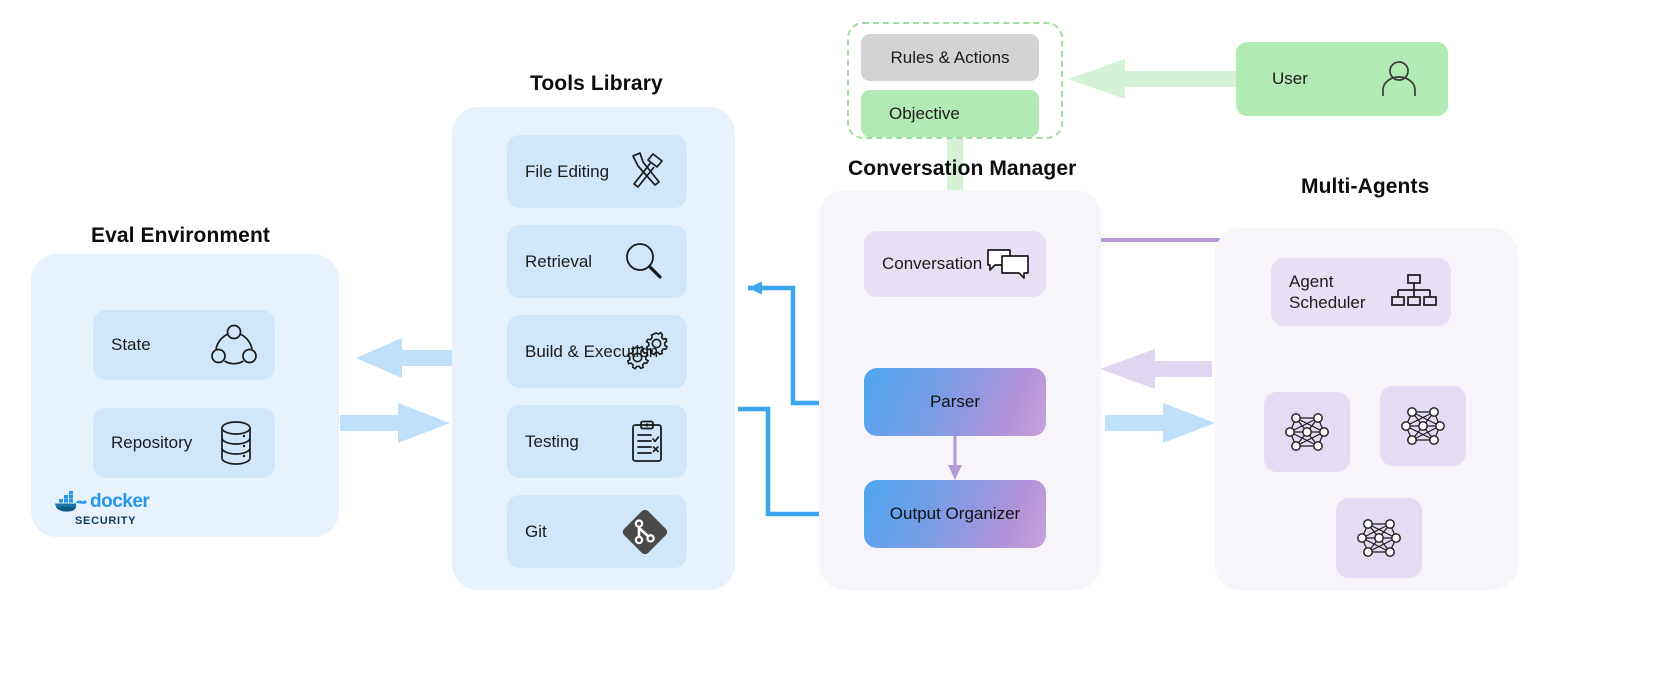 The image size is (1661, 685). I want to click on convmgr-card-objective-label: Objective, so click(924, 113).